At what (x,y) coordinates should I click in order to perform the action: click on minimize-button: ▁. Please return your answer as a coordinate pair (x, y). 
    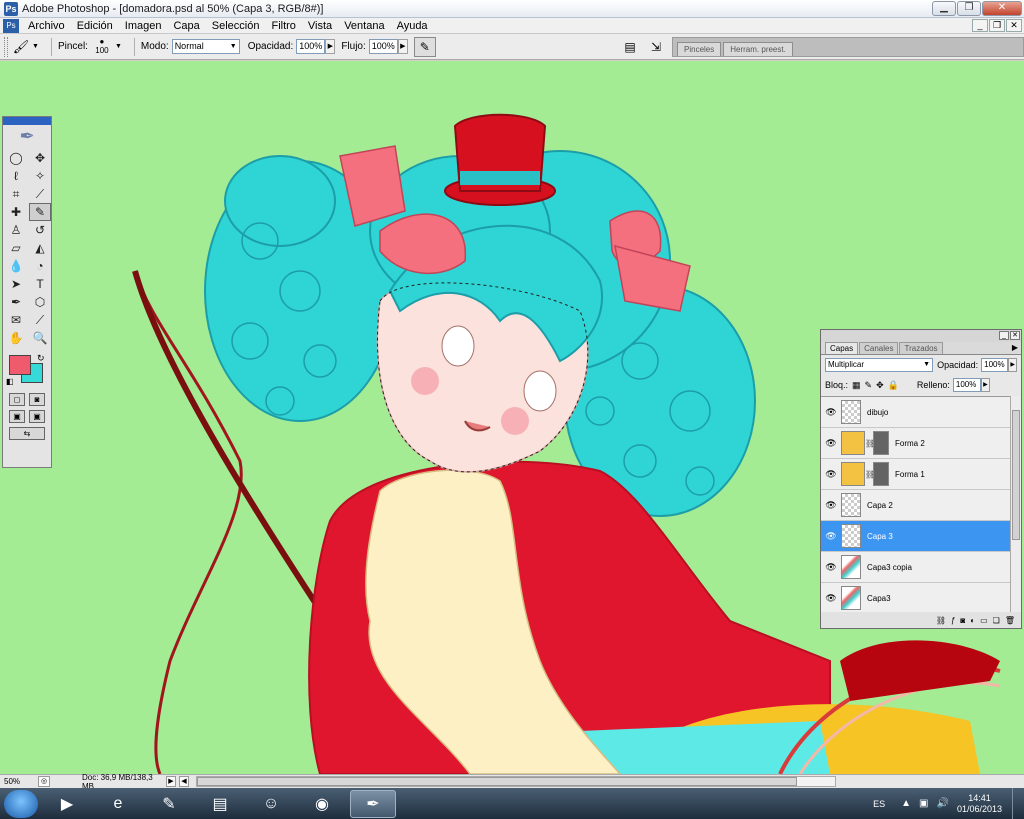
    Looking at the image, I should click on (944, 8).